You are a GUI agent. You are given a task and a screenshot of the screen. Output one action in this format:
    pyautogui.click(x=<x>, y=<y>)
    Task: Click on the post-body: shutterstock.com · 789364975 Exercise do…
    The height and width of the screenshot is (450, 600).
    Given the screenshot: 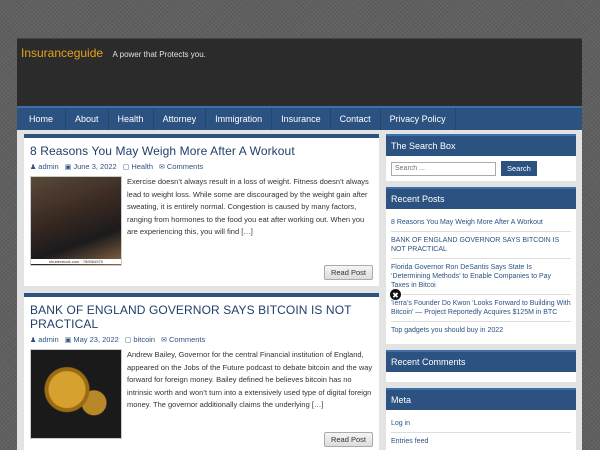 What is the action you would take?
    pyautogui.click(x=201, y=221)
    